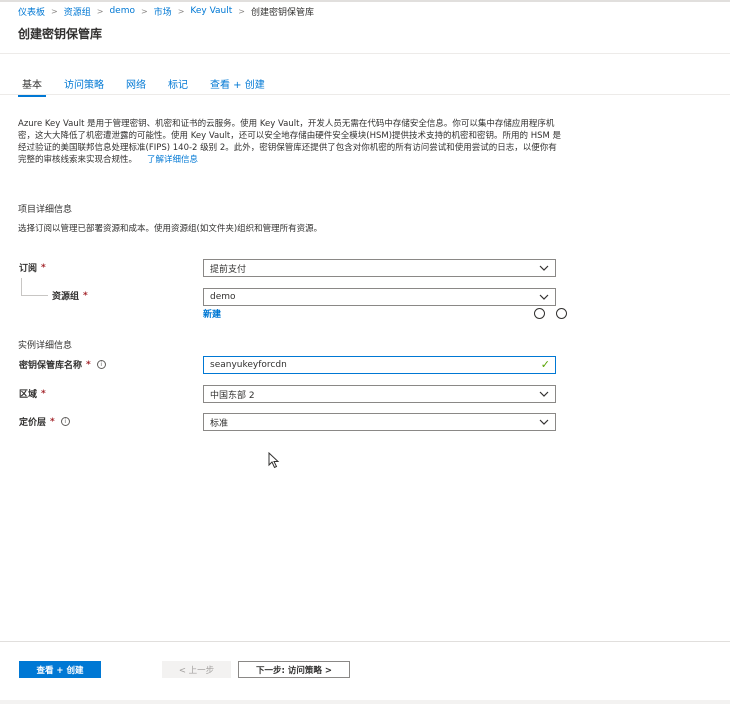 The width and height of the screenshot is (730, 704). What do you see at coordinates (545, 364) in the screenshot?
I see `checkmark-icon: ✓` at bounding box center [545, 364].